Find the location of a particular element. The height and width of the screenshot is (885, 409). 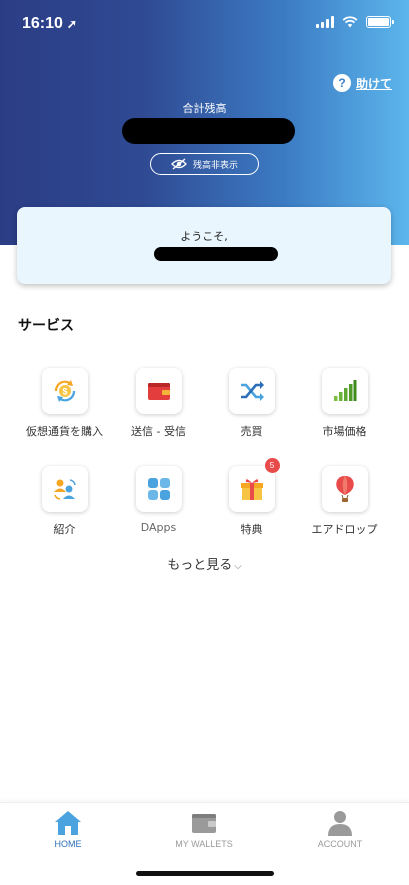

welcome-card: ようこそ, is located at coordinates (204, 245).